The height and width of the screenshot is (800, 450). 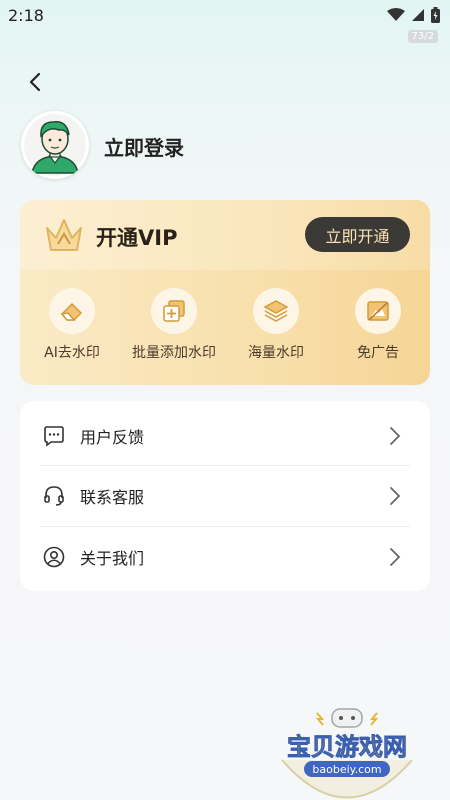 What do you see at coordinates (112, 497) in the screenshot?
I see `menu-item-label: 联系客服` at bounding box center [112, 497].